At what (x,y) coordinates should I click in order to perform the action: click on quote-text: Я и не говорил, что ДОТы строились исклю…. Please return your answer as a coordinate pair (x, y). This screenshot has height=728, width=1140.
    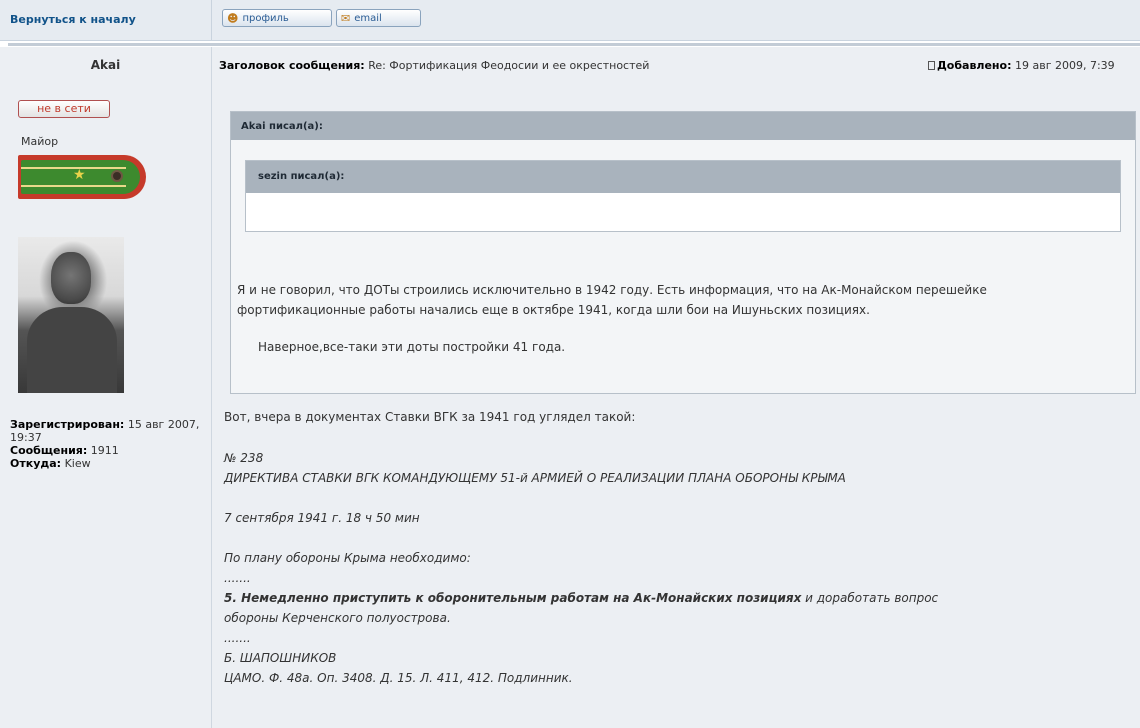
    Looking at the image, I should click on (687, 300).